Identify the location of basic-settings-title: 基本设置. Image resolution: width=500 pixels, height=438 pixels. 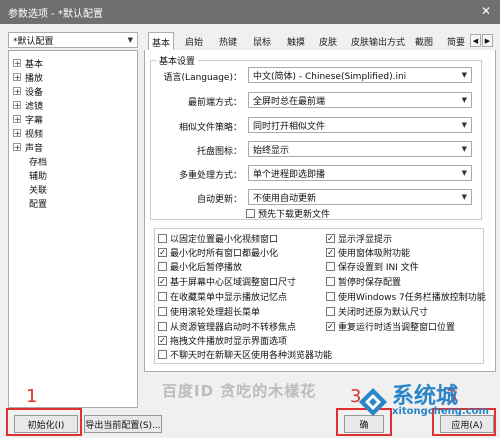
(177, 60).